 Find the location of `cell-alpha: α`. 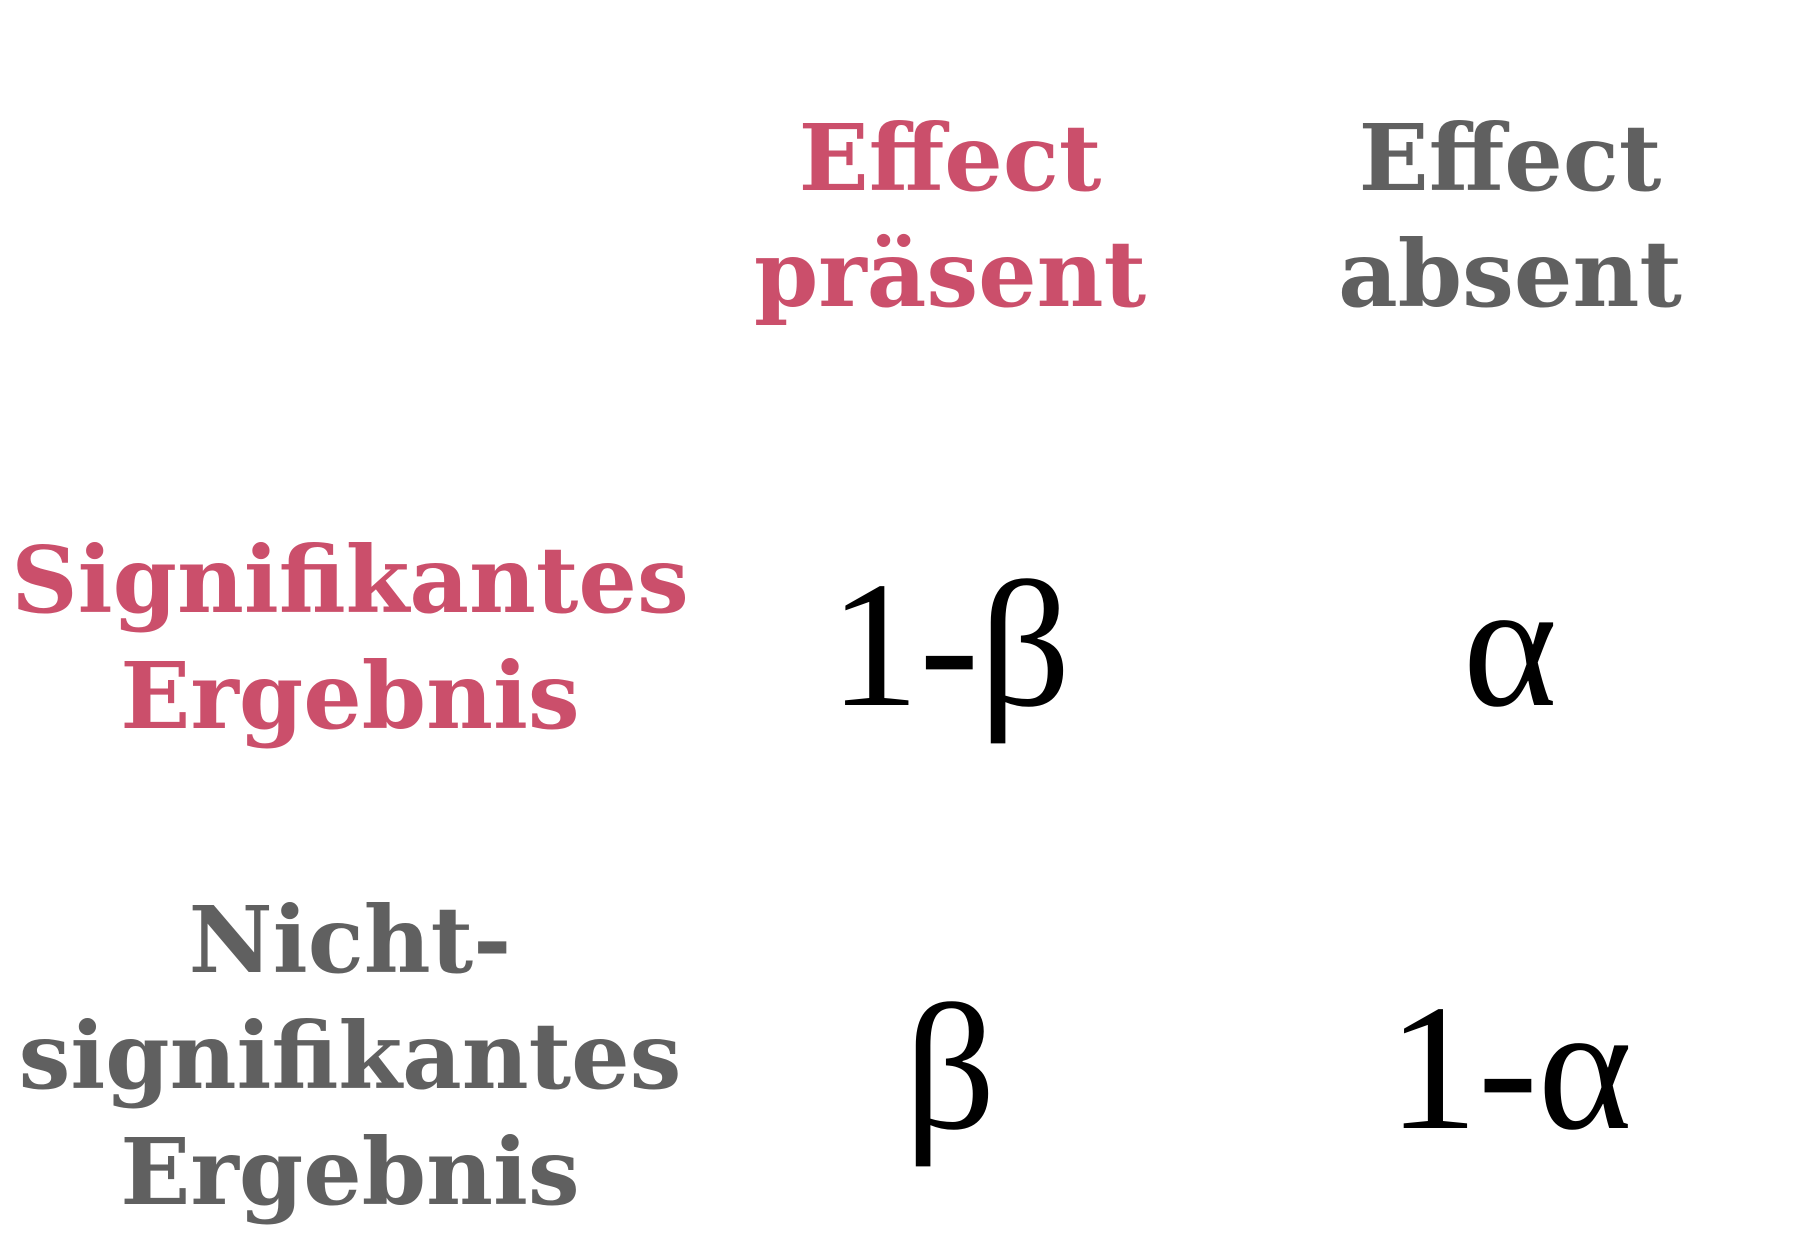

cell-alpha: α is located at coordinates (1510, 644).